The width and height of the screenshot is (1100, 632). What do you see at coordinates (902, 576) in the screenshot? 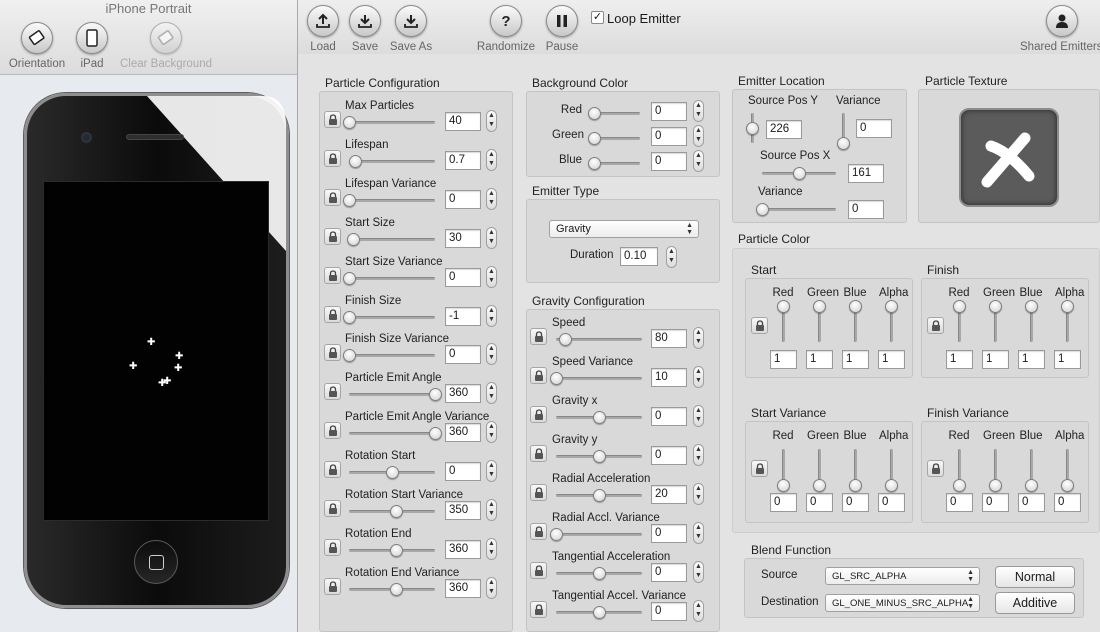
I see `blend-source-select: GL_SRC_ALPHA ▲ ▼` at bounding box center [902, 576].